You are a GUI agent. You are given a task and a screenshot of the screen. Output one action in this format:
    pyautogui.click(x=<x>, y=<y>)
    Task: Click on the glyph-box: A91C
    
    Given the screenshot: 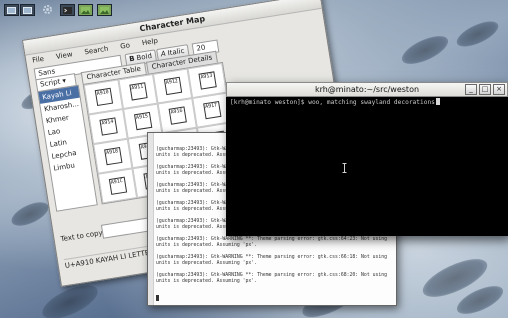 What is the action you would take?
    pyautogui.click(x=117, y=186)
    